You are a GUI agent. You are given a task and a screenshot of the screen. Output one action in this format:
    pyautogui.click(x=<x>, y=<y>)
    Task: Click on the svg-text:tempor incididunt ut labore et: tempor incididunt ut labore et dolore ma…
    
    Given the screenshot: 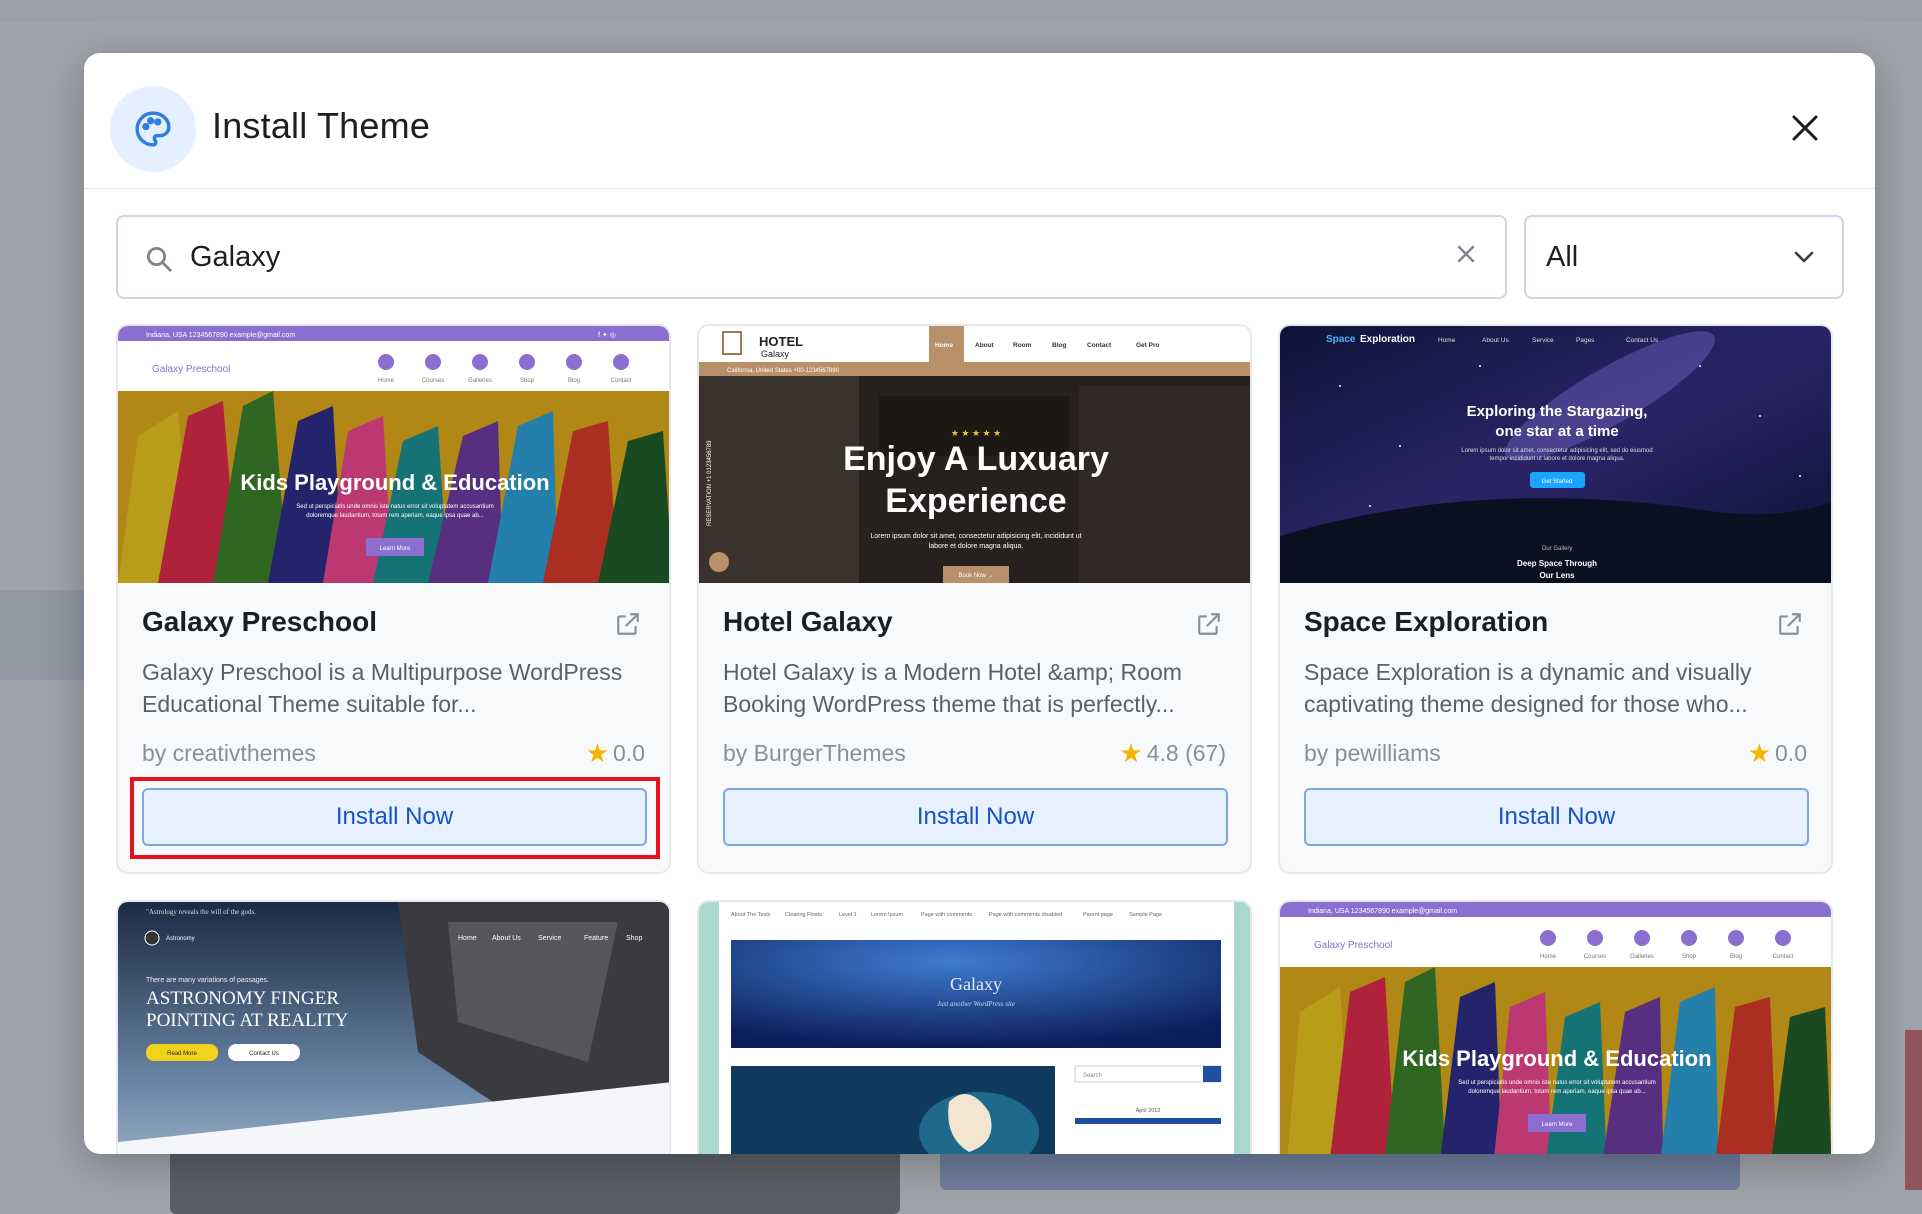 What is the action you would take?
    pyautogui.click(x=1556, y=459)
    